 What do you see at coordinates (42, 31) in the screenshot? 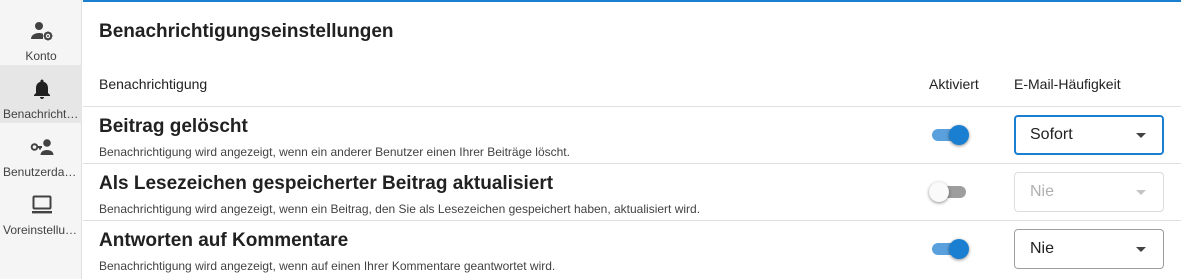
I see `account-settings-icon` at bounding box center [42, 31].